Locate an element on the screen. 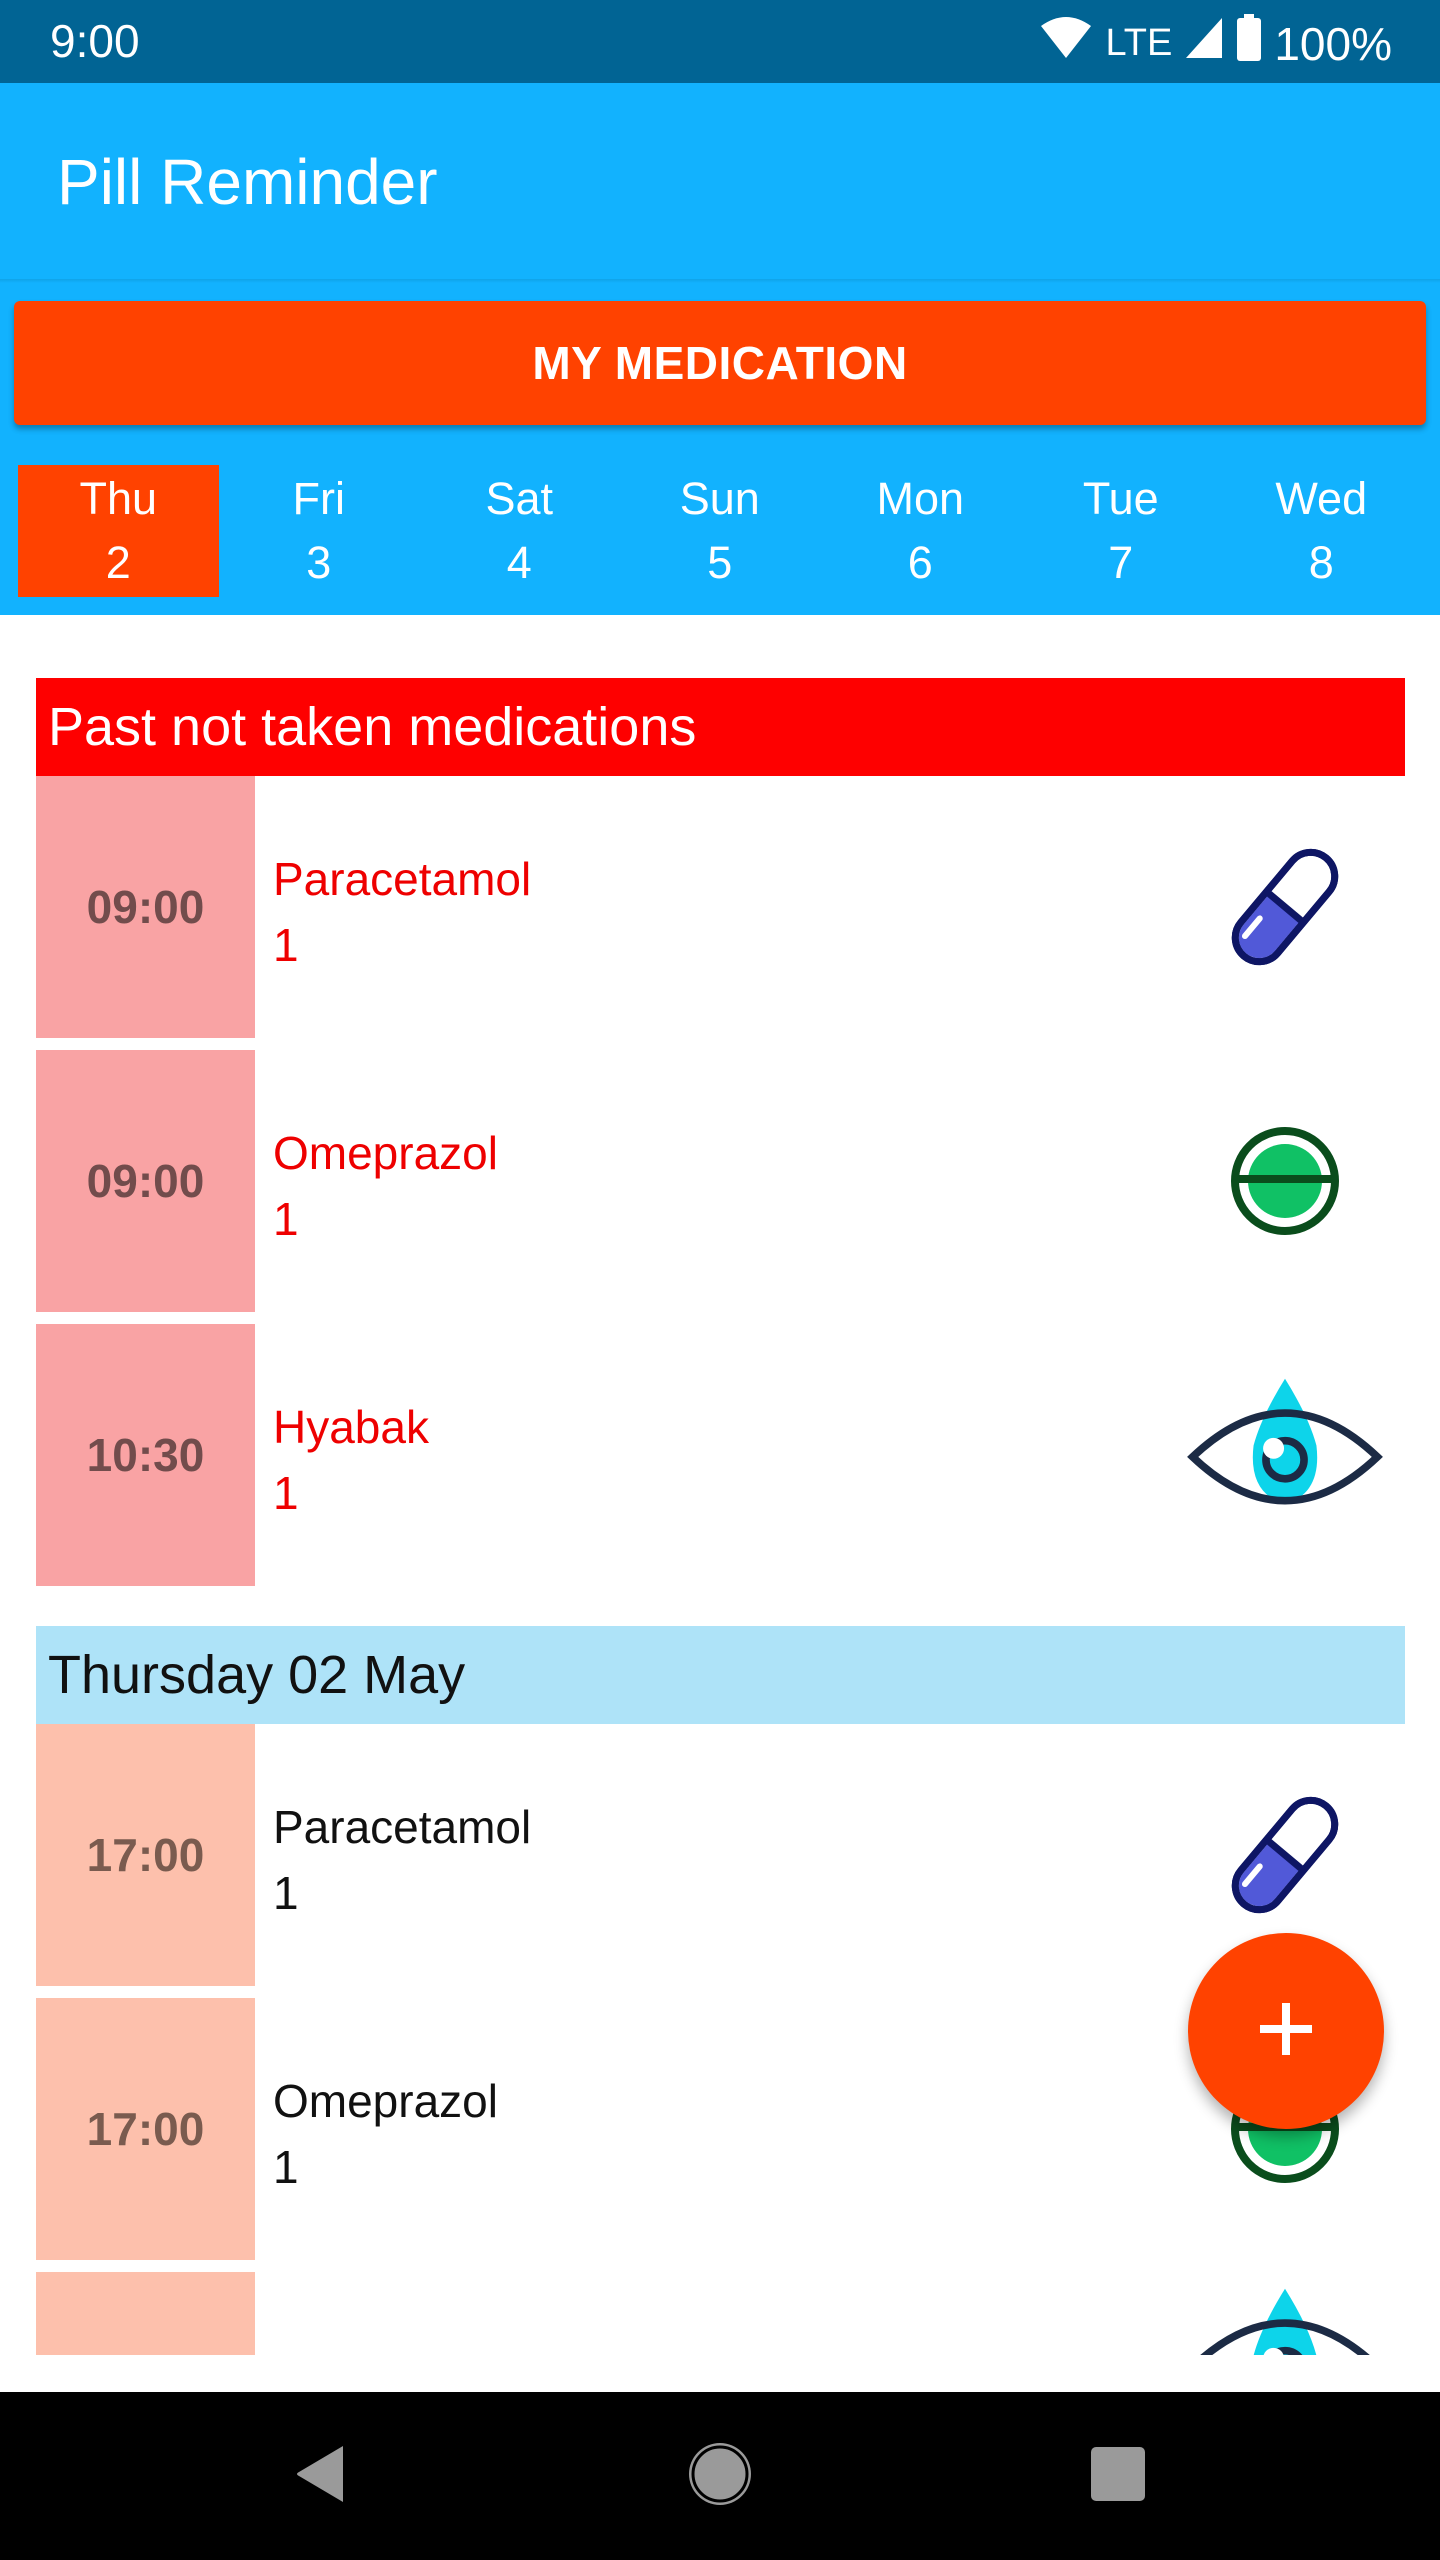 This screenshot has width=1440, height=2560. back-icon is located at coordinates (320, 2476).